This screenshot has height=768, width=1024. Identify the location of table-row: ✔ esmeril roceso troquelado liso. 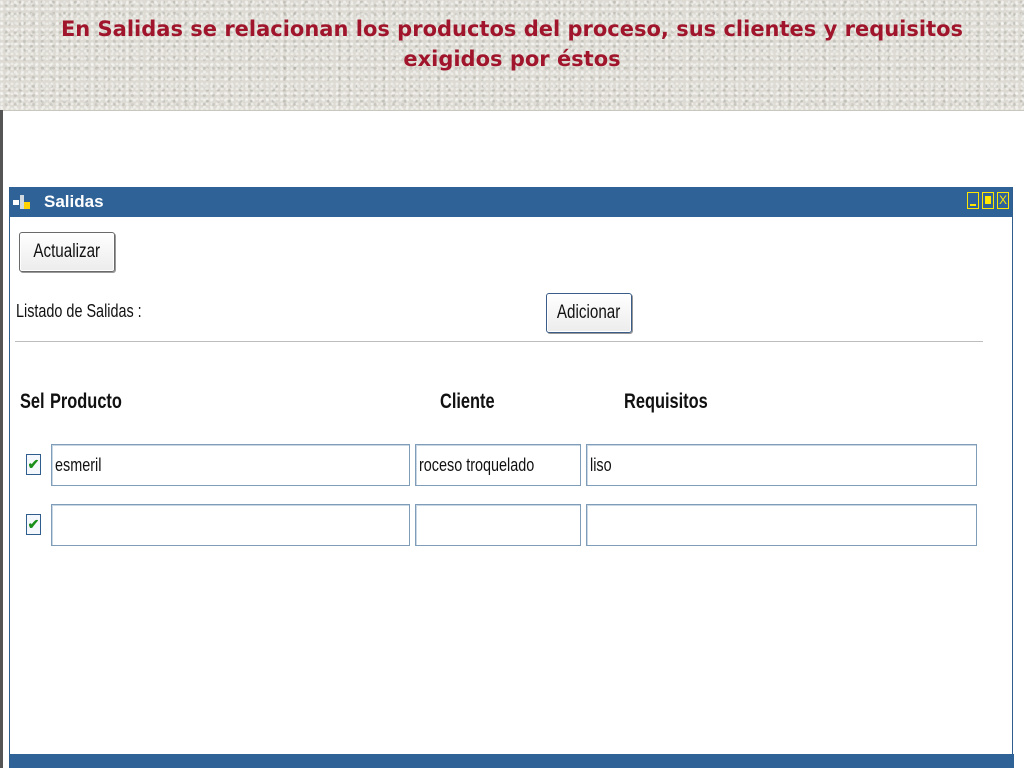
(510, 466).